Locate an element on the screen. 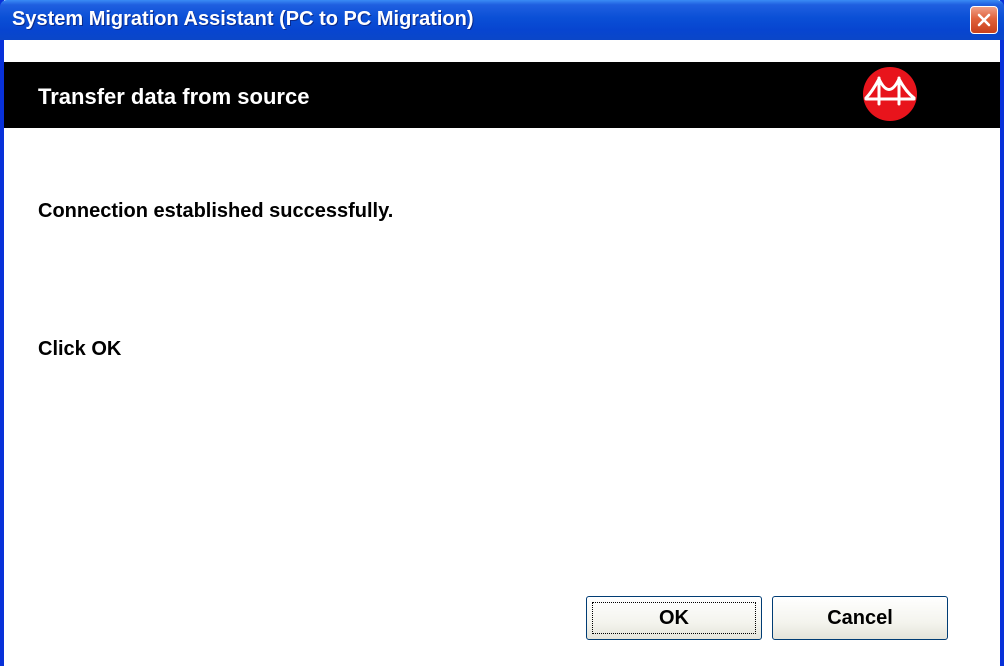  ok-button-label: OK is located at coordinates (674, 617).